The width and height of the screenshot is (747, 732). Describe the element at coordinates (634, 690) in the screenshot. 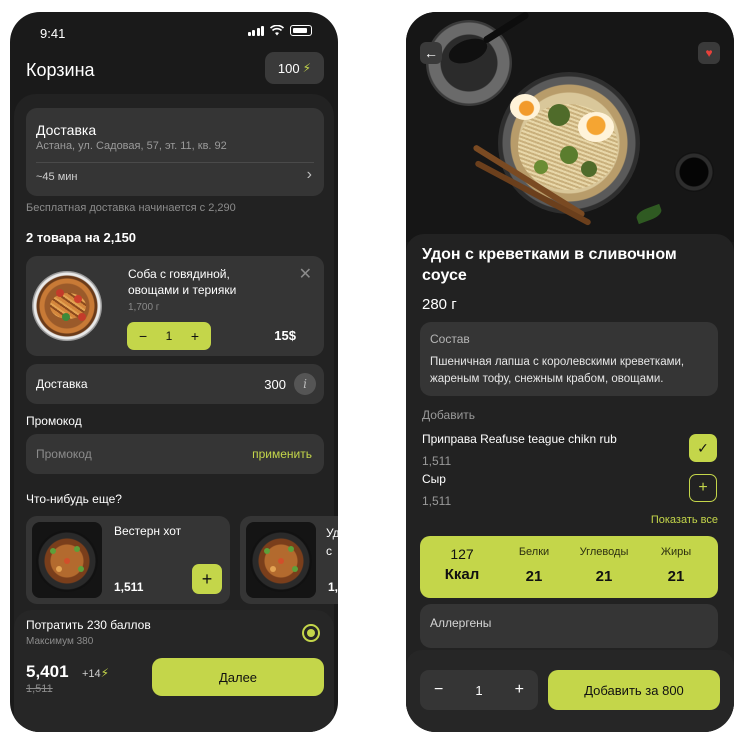

I see `add-to-cart-button: Добавить за 800` at that location.